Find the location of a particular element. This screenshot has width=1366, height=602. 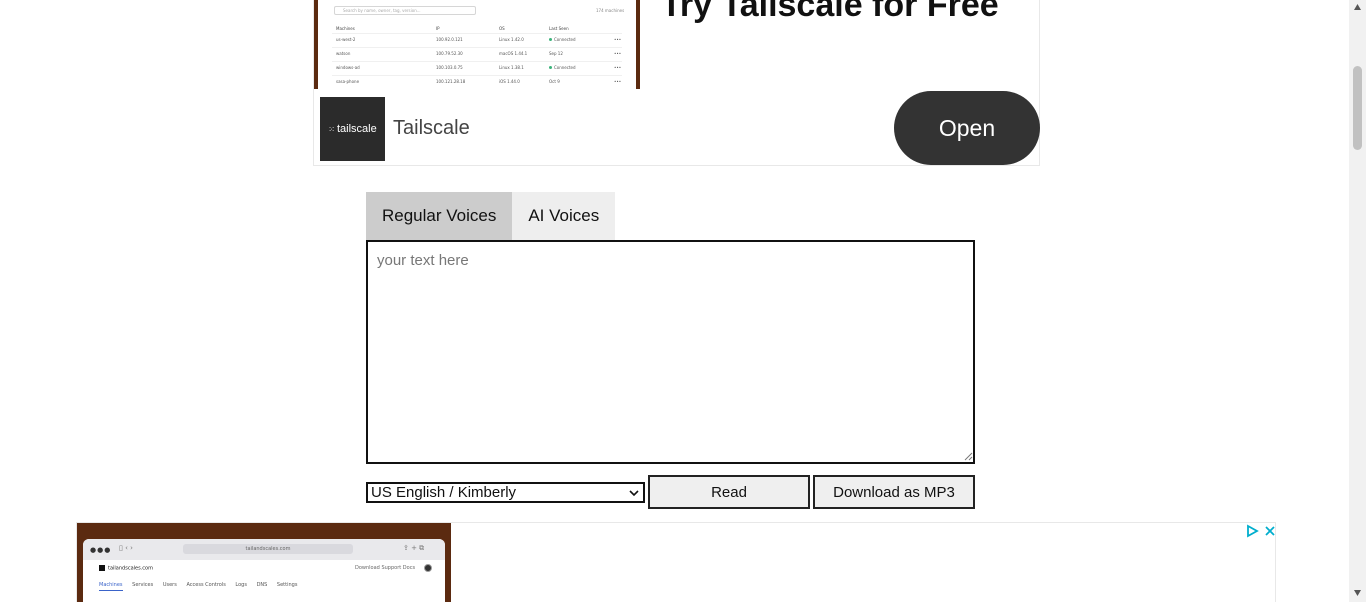

preview-cell: iOS 1.44.0 is located at coordinates (509, 81).